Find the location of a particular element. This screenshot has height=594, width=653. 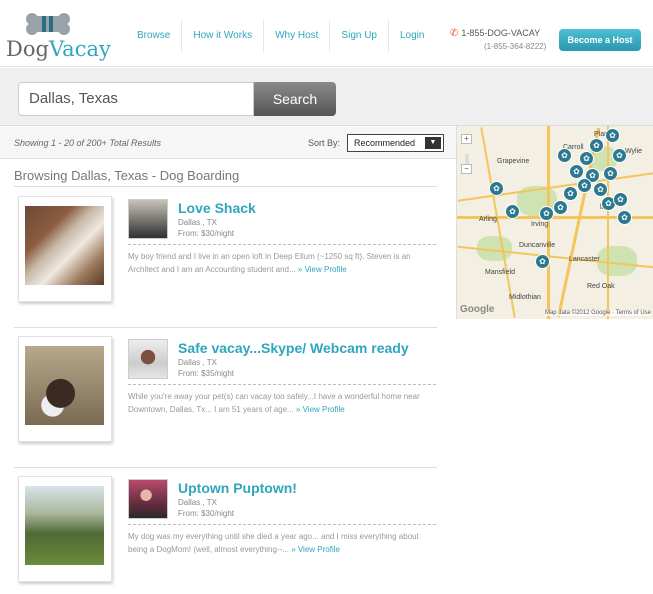

logo-wordmark: DogVacay is located at coordinates (58, 49).